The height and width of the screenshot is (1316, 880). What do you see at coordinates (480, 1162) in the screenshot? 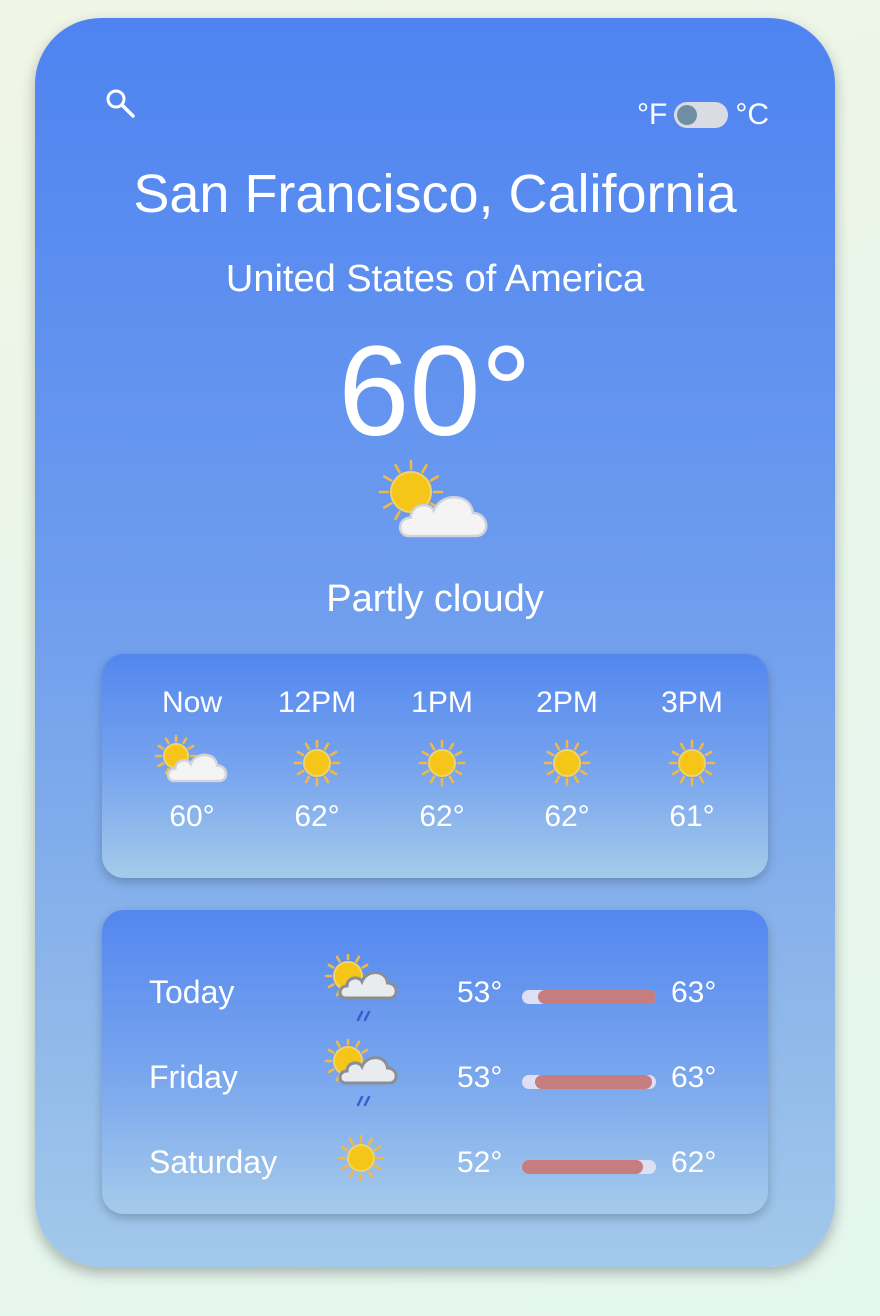
I see `day-low-temperature: 52°` at bounding box center [480, 1162].